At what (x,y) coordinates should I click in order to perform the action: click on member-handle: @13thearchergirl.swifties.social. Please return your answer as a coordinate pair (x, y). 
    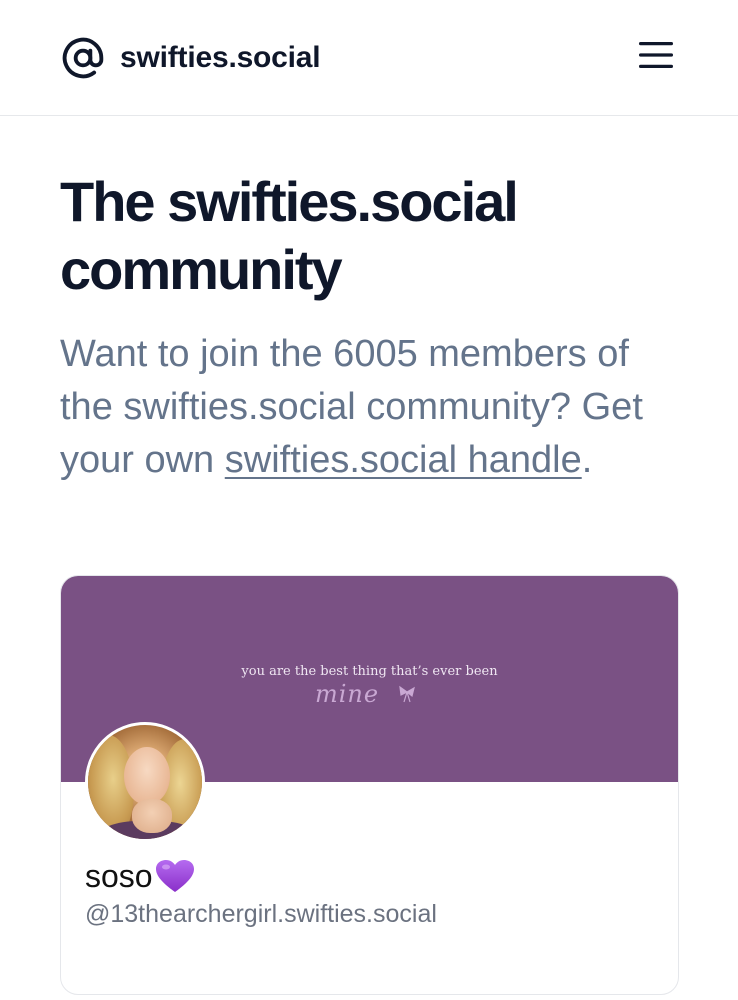
    Looking at the image, I should click on (261, 914).